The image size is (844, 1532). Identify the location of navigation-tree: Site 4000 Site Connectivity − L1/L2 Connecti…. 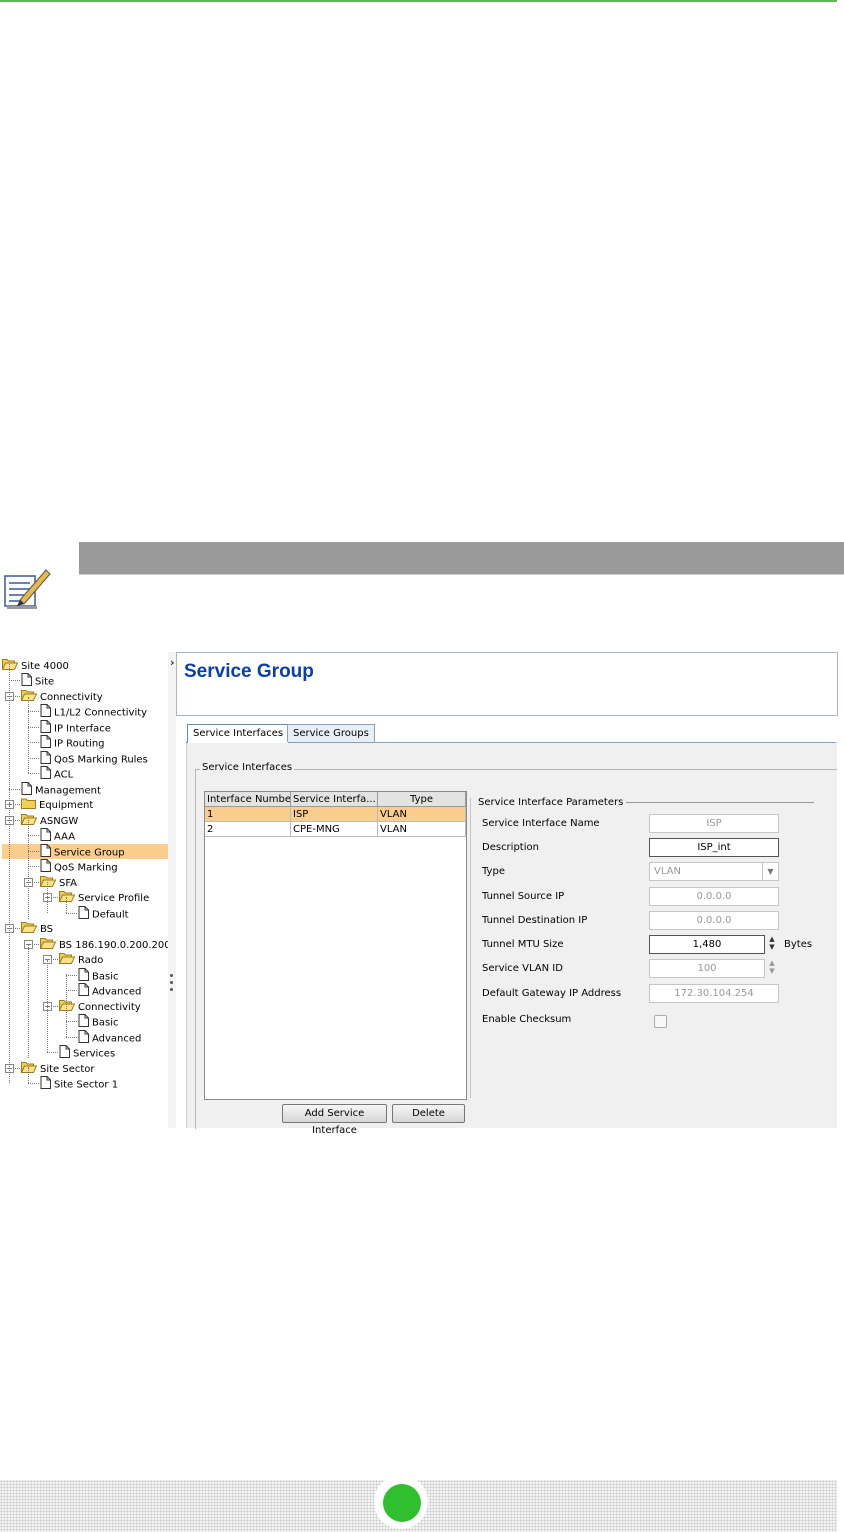
(84, 890).